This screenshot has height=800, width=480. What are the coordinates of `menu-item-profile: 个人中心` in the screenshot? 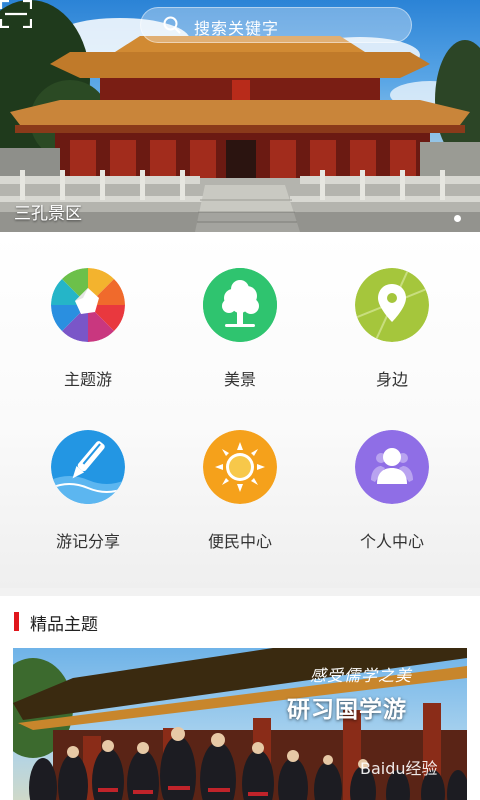 It's located at (392, 499).